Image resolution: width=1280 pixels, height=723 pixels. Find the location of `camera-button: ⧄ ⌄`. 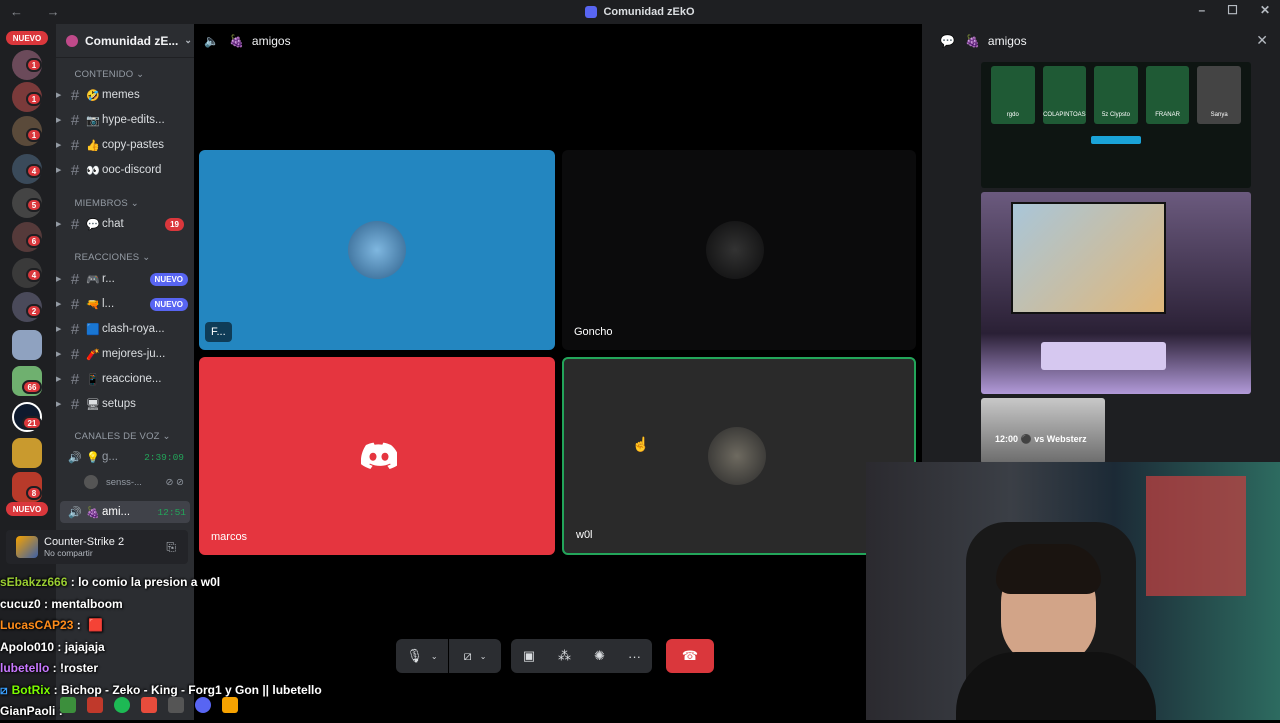

camera-button: ⧄ ⌄ is located at coordinates (475, 656).